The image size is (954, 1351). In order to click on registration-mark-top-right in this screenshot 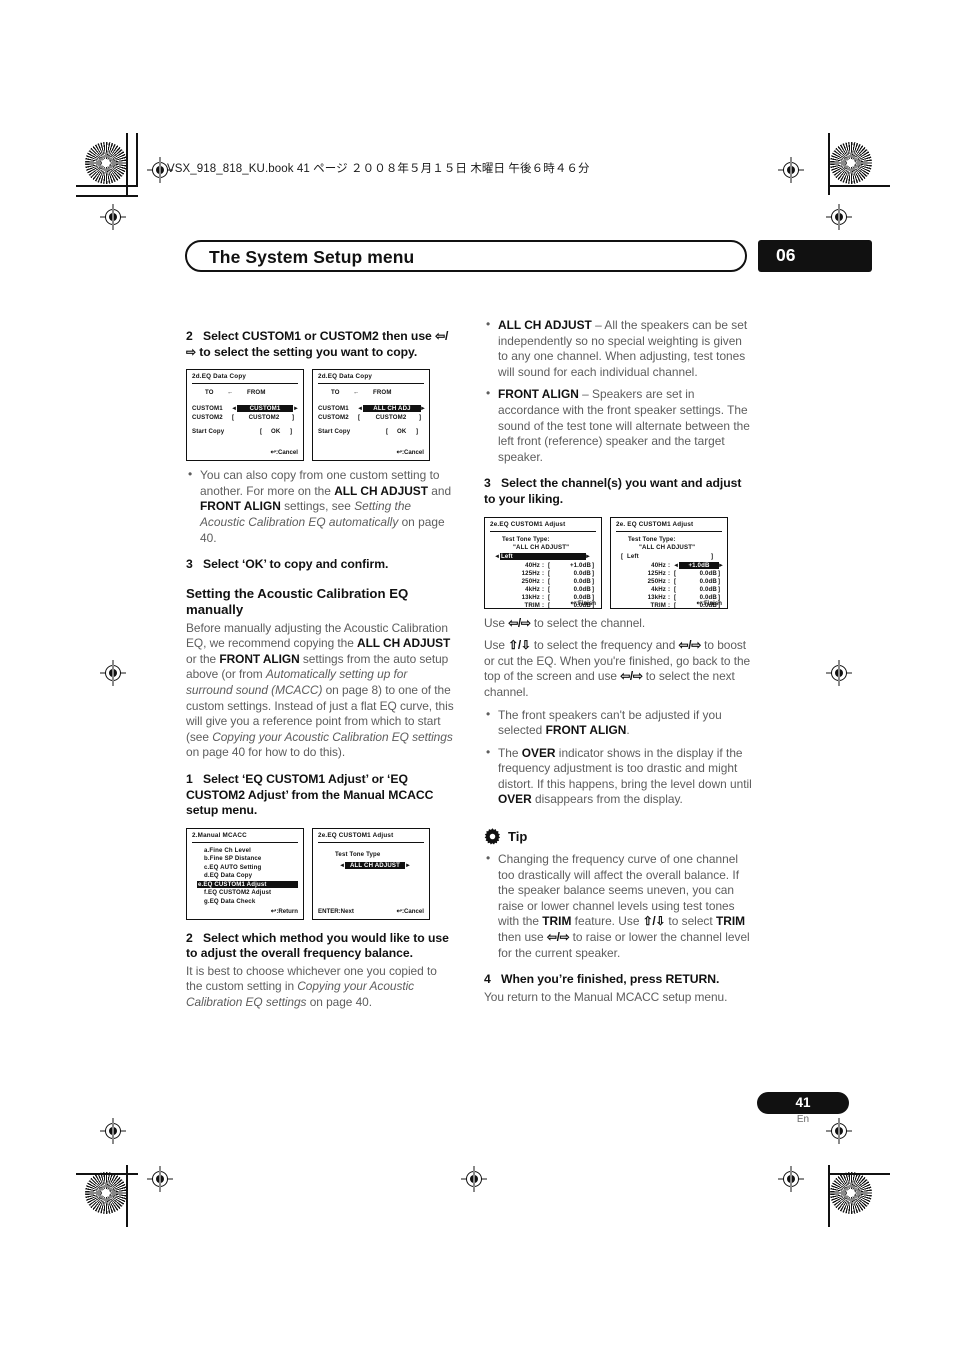, I will do `click(790, 170)`.